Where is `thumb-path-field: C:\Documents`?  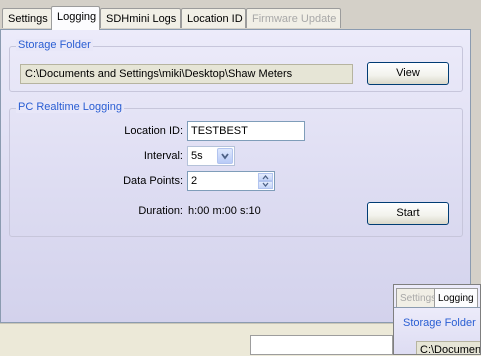 thumb-path-field: C:\Documents is located at coordinates (448, 347).